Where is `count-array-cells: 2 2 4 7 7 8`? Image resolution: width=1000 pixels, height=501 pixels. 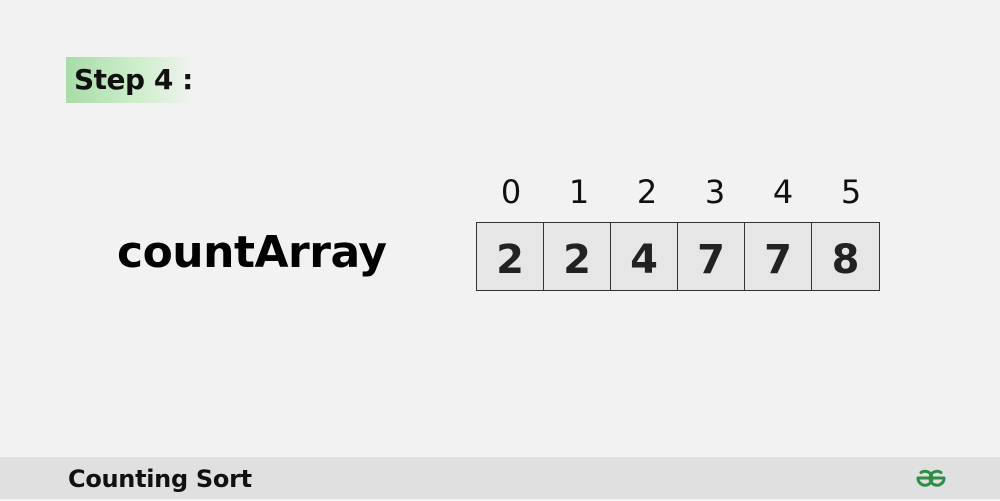
count-array-cells: 2 2 4 7 7 8 is located at coordinates (678, 256).